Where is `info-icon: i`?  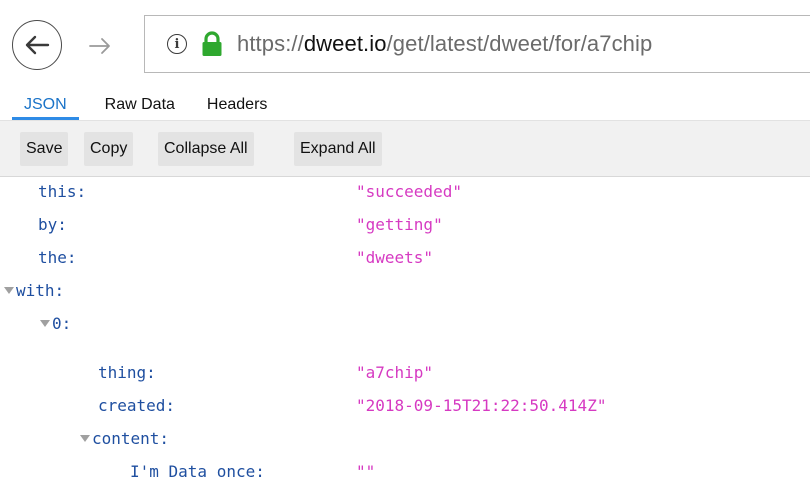 info-icon: i is located at coordinates (177, 44).